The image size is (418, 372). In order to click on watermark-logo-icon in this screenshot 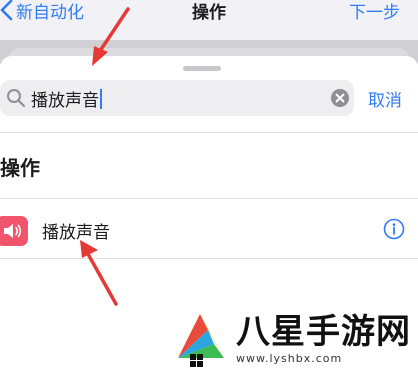, I will do `click(201, 340)`.